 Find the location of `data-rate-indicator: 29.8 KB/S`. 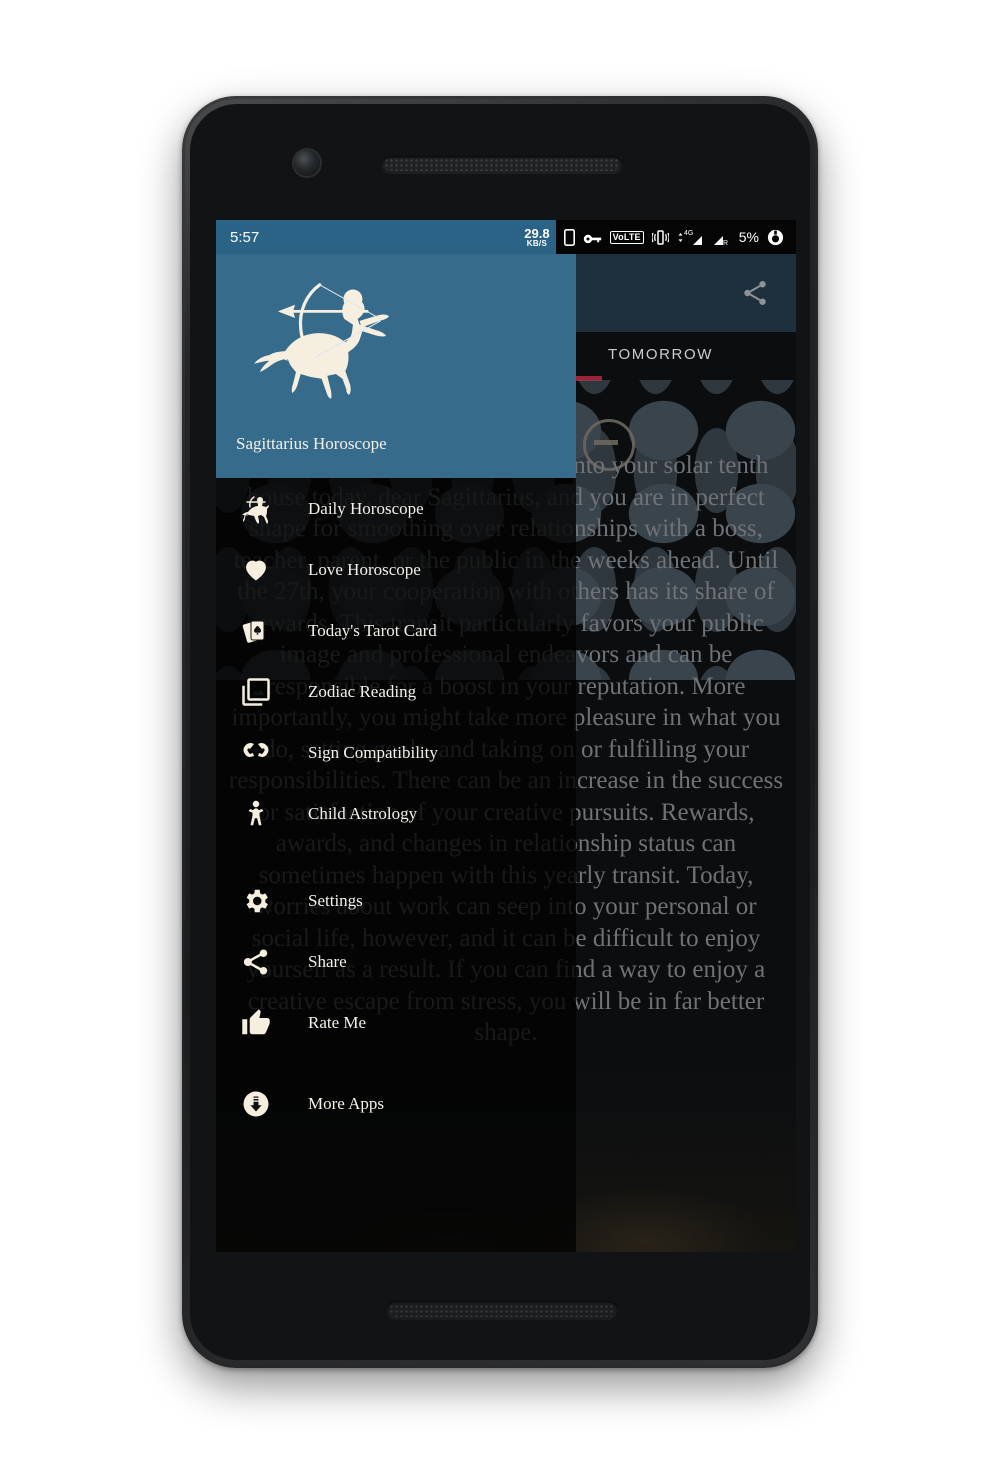

data-rate-indicator: 29.8 KB/S is located at coordinates (540, 237).